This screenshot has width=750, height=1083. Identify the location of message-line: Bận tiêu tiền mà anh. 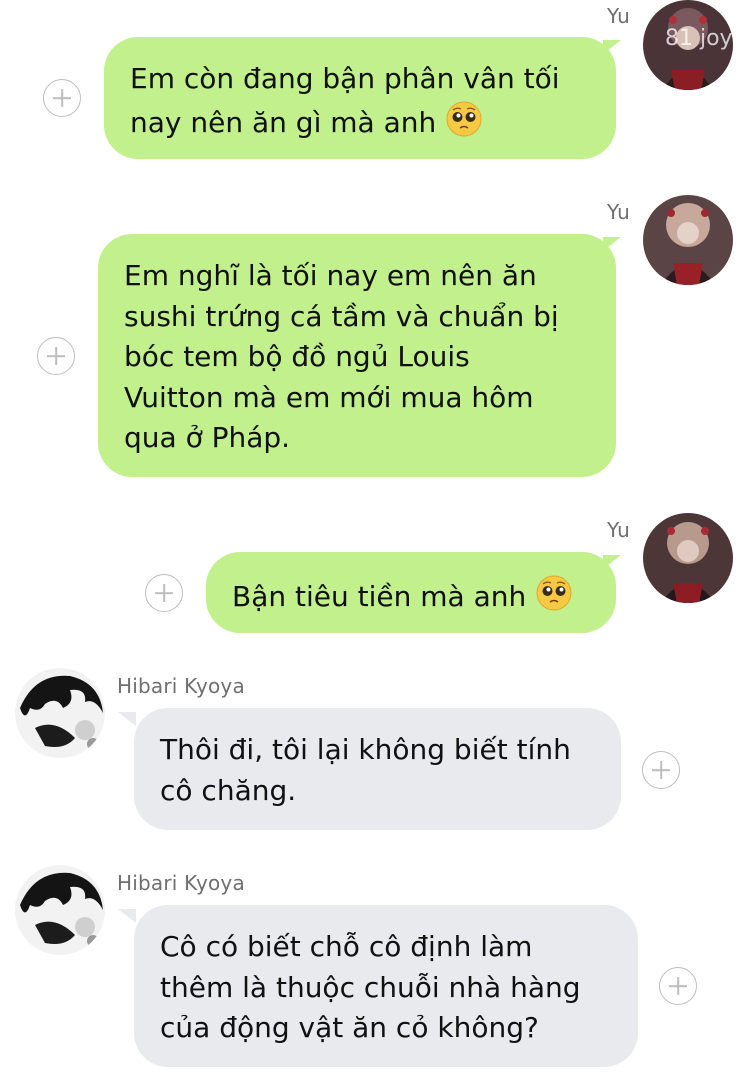
(412, 596).